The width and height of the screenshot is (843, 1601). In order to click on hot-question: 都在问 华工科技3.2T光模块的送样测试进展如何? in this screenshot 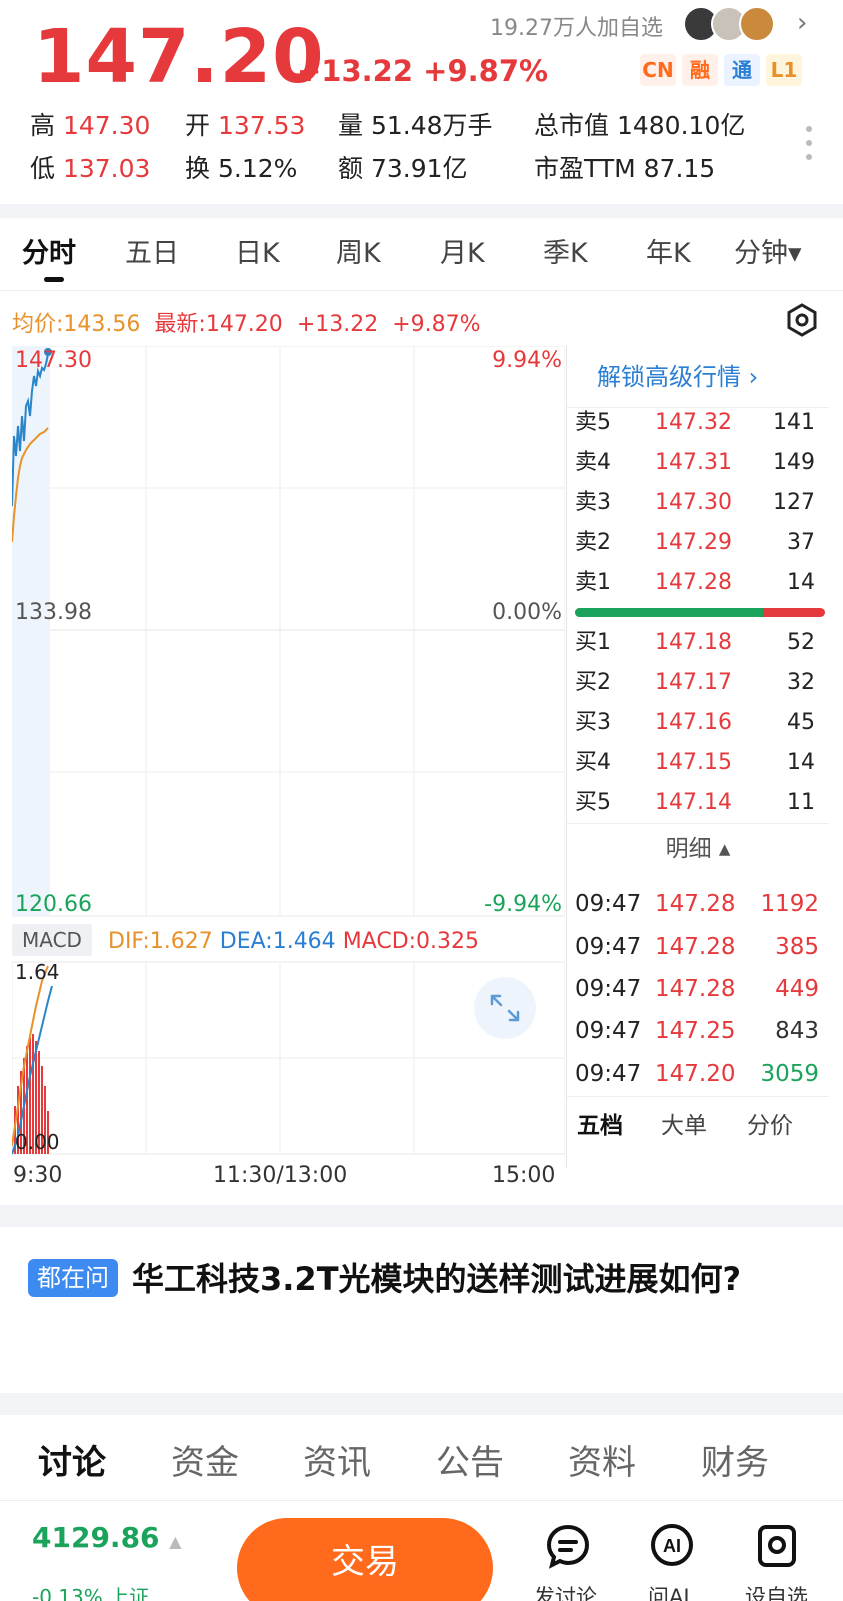, I will do `click(423, 1279)`.